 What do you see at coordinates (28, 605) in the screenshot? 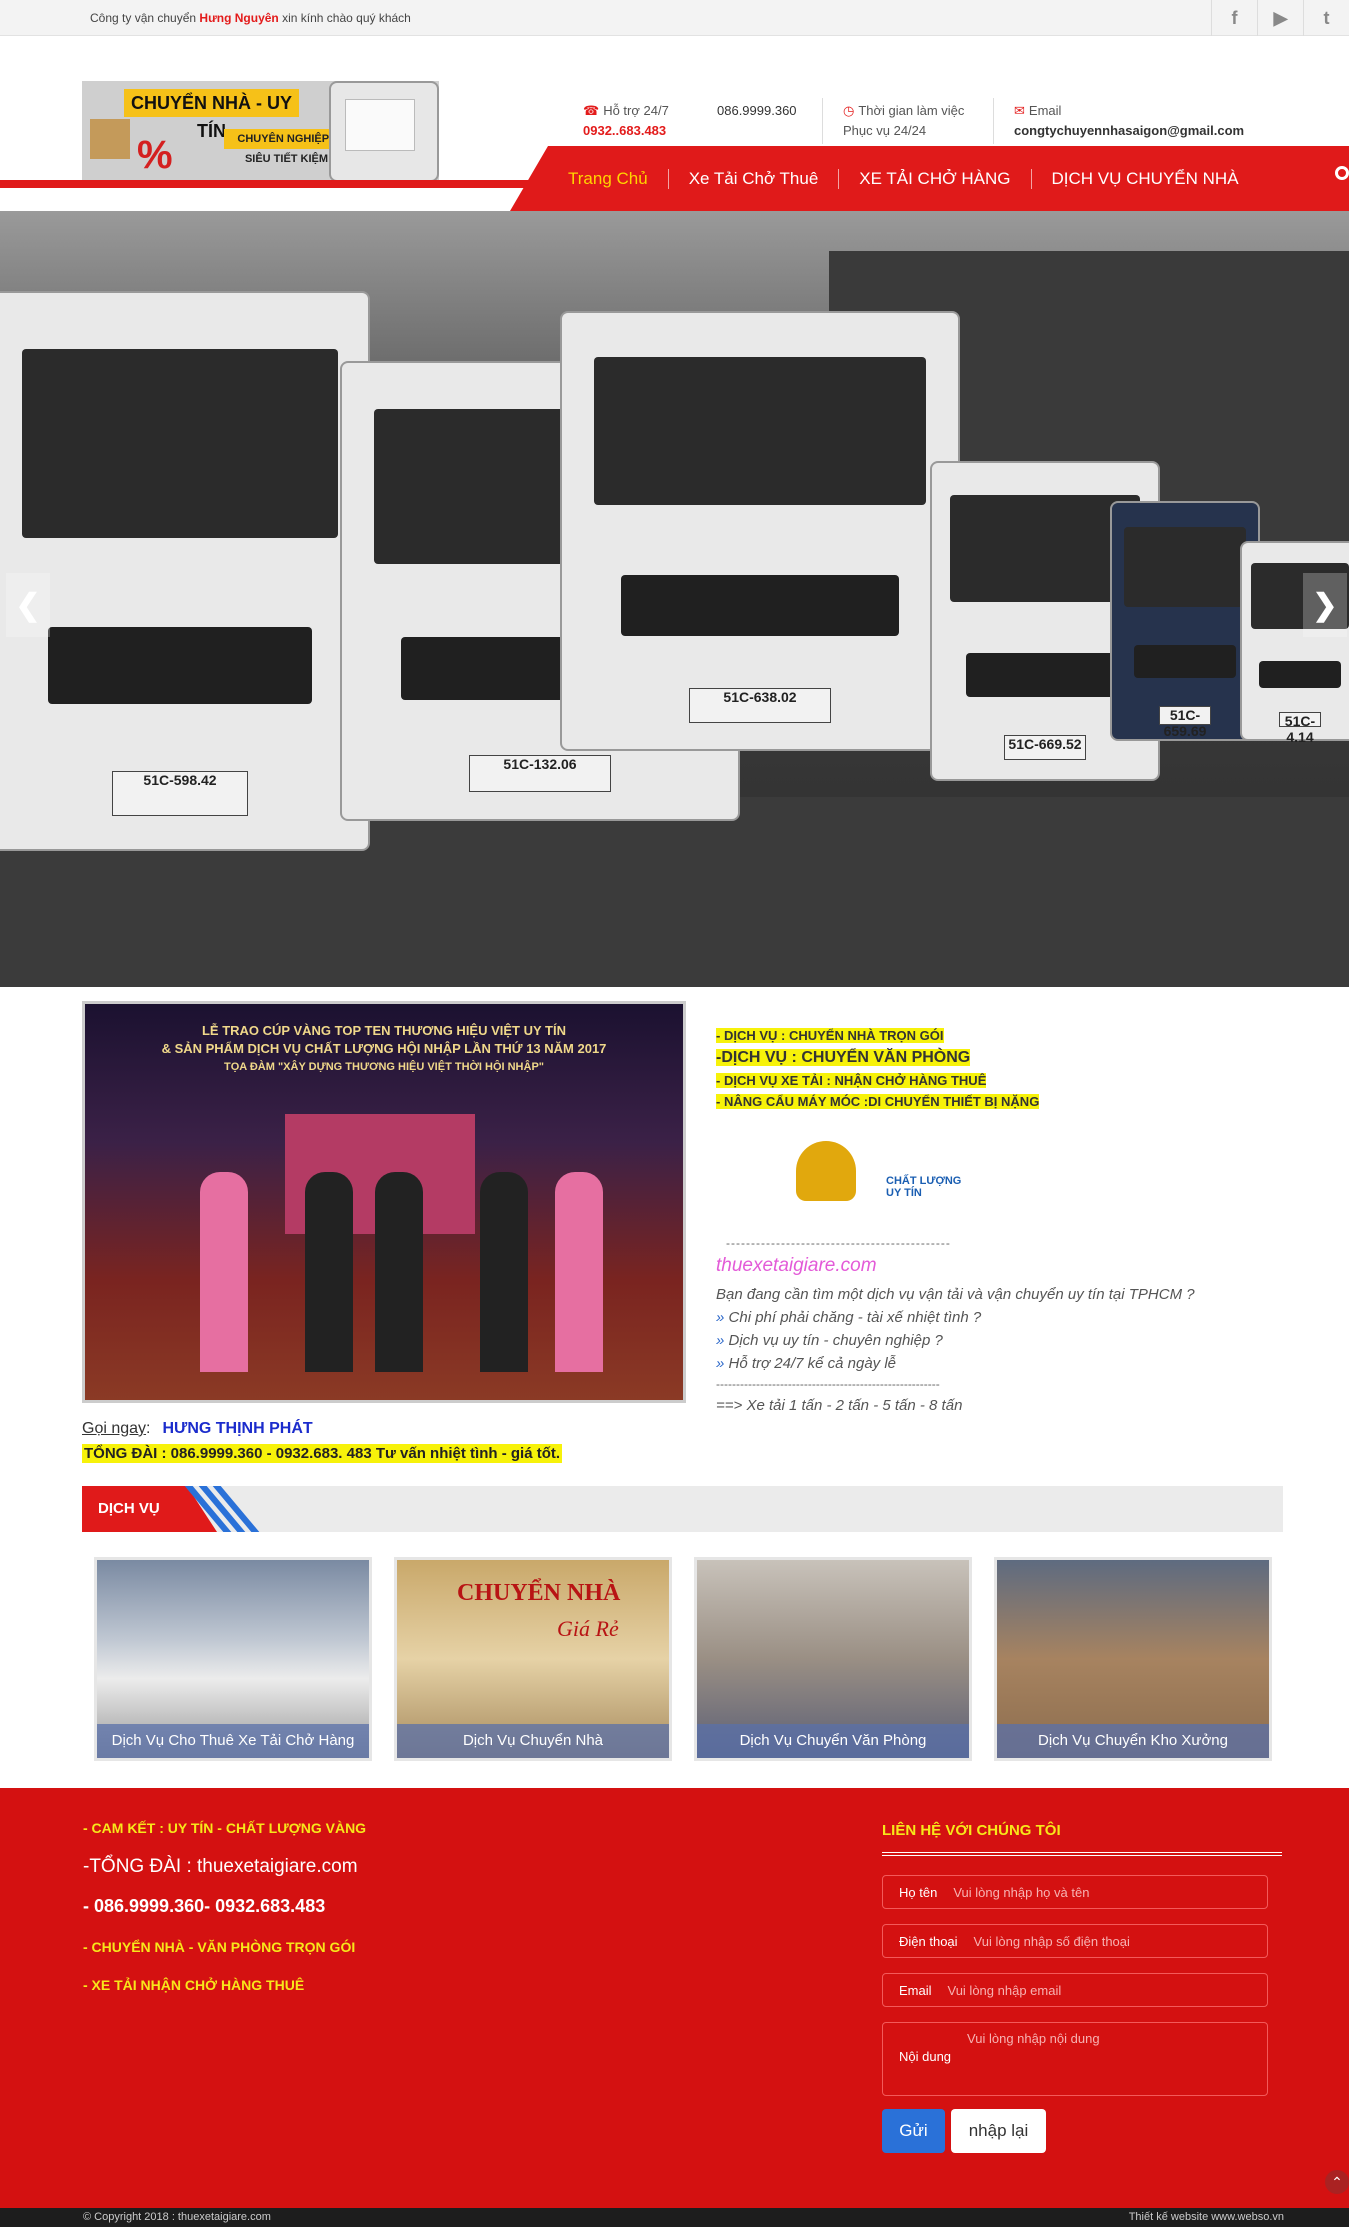
I see `slider-prev-icon: ❮` at bounding box center [28, 605].